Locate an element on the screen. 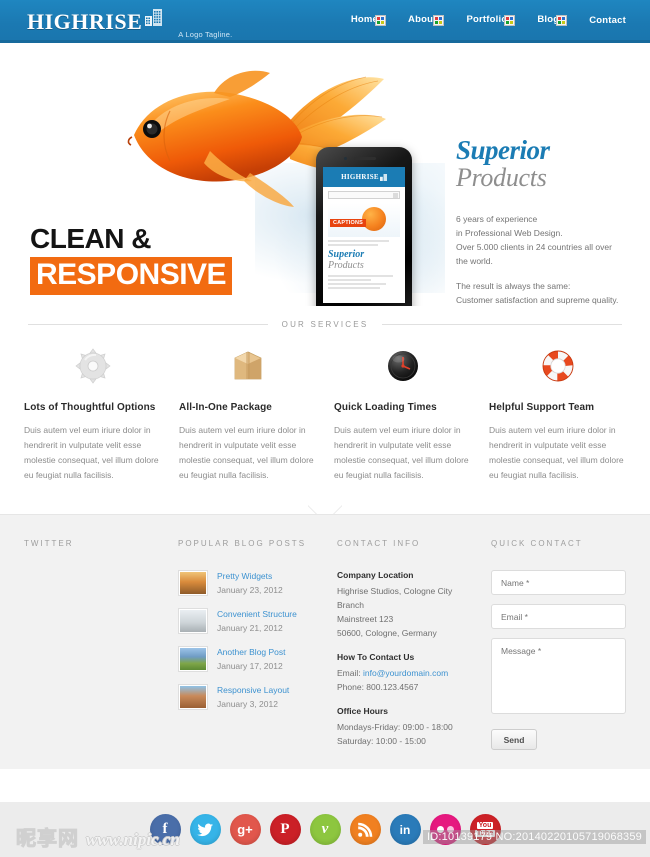  name-field is located at coordinates (558, 582).